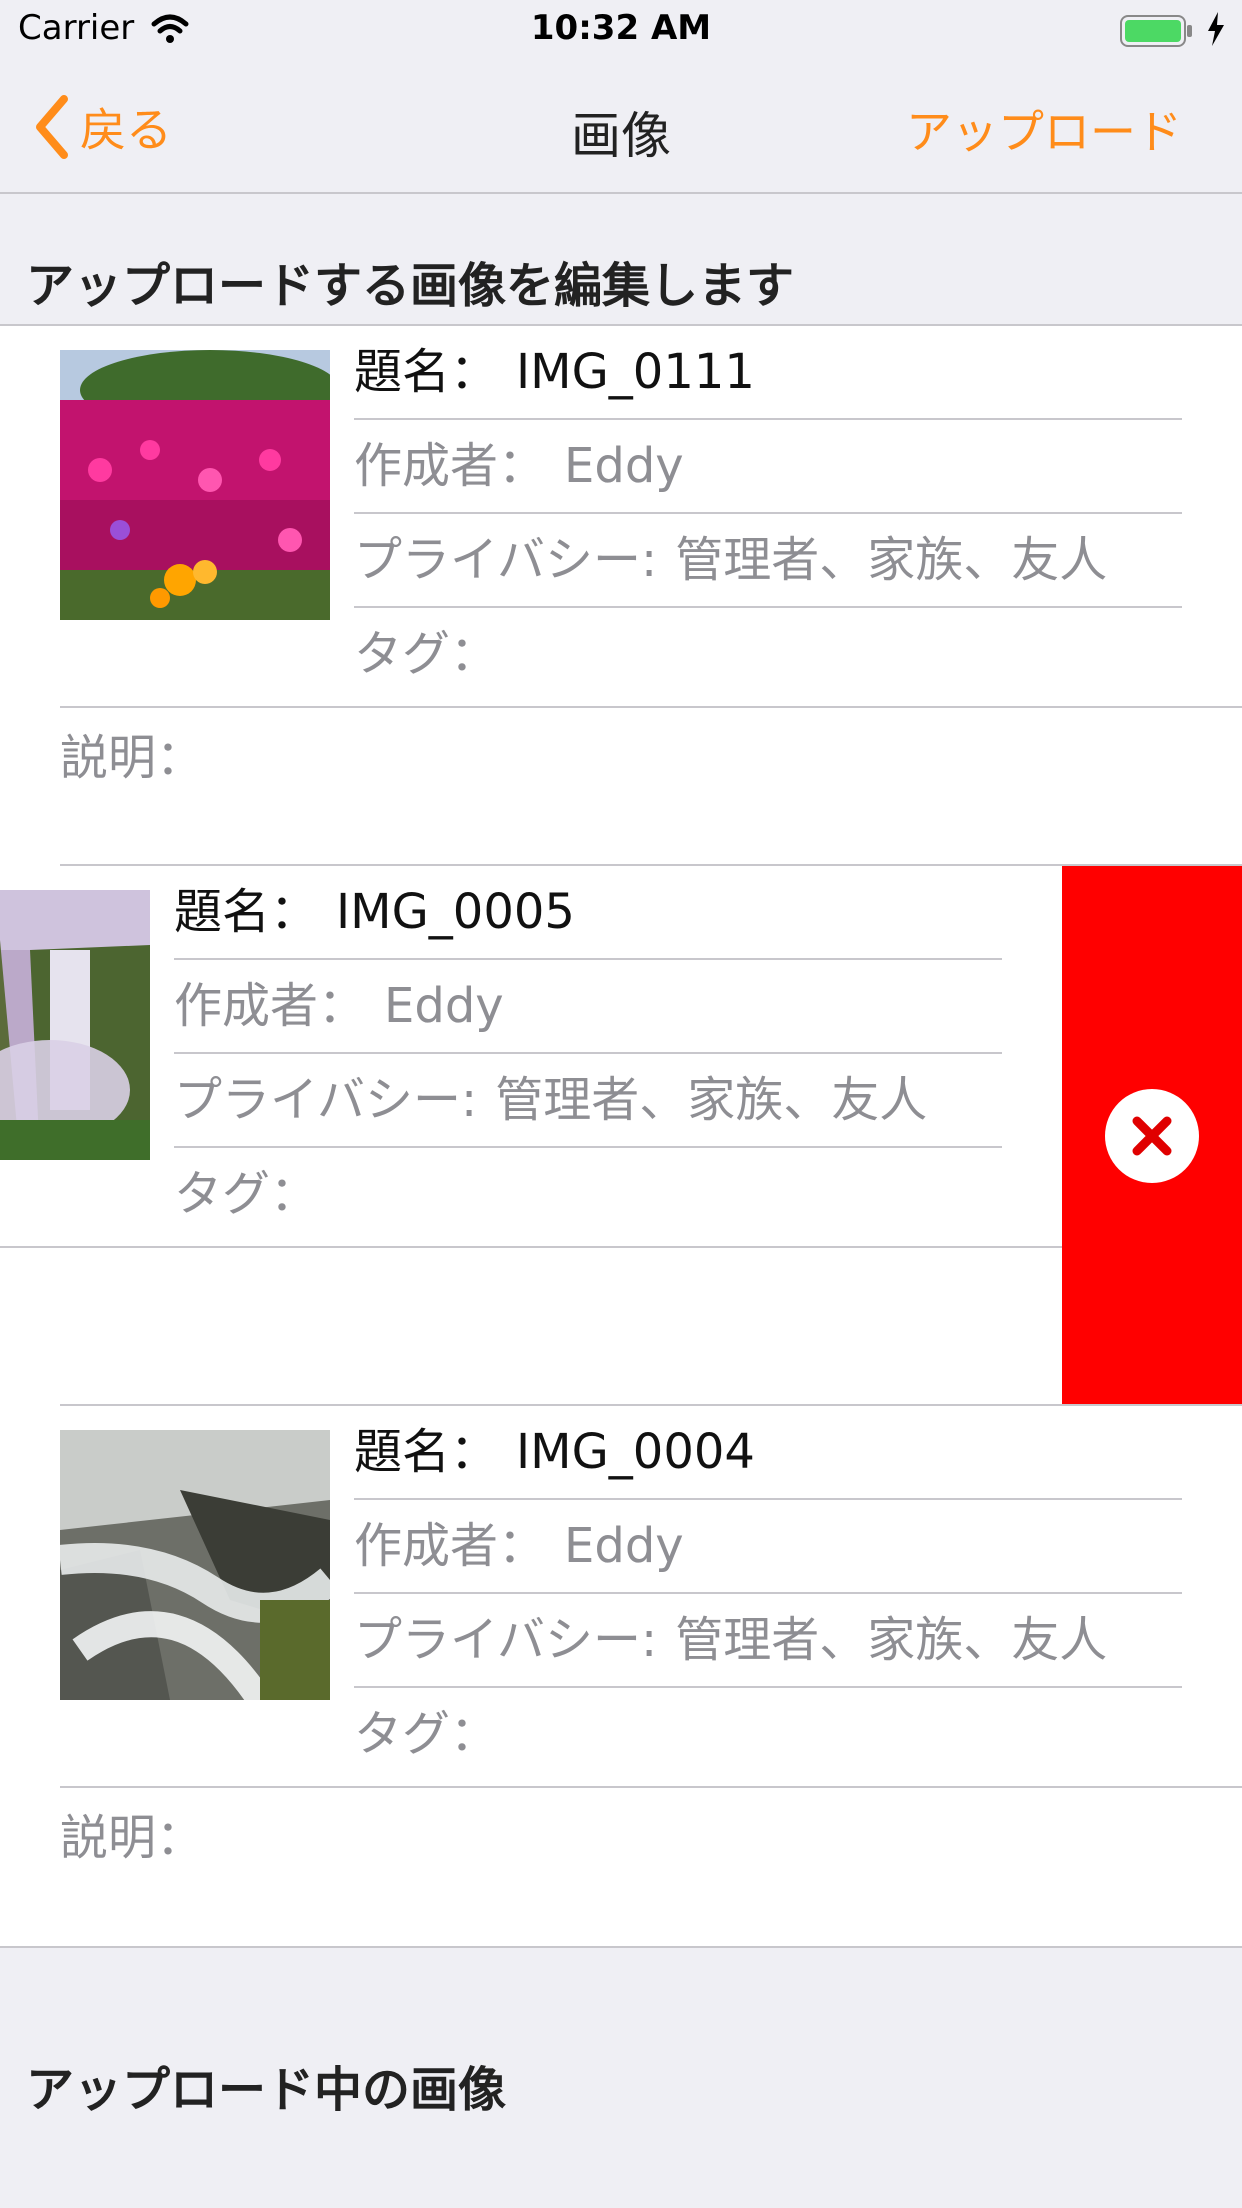 The height and width of the screenshot is (2208, 1242). Describe the element at coordinates (635, 372) in the screenshot. I see `title-value: IMG_0111` at that location.